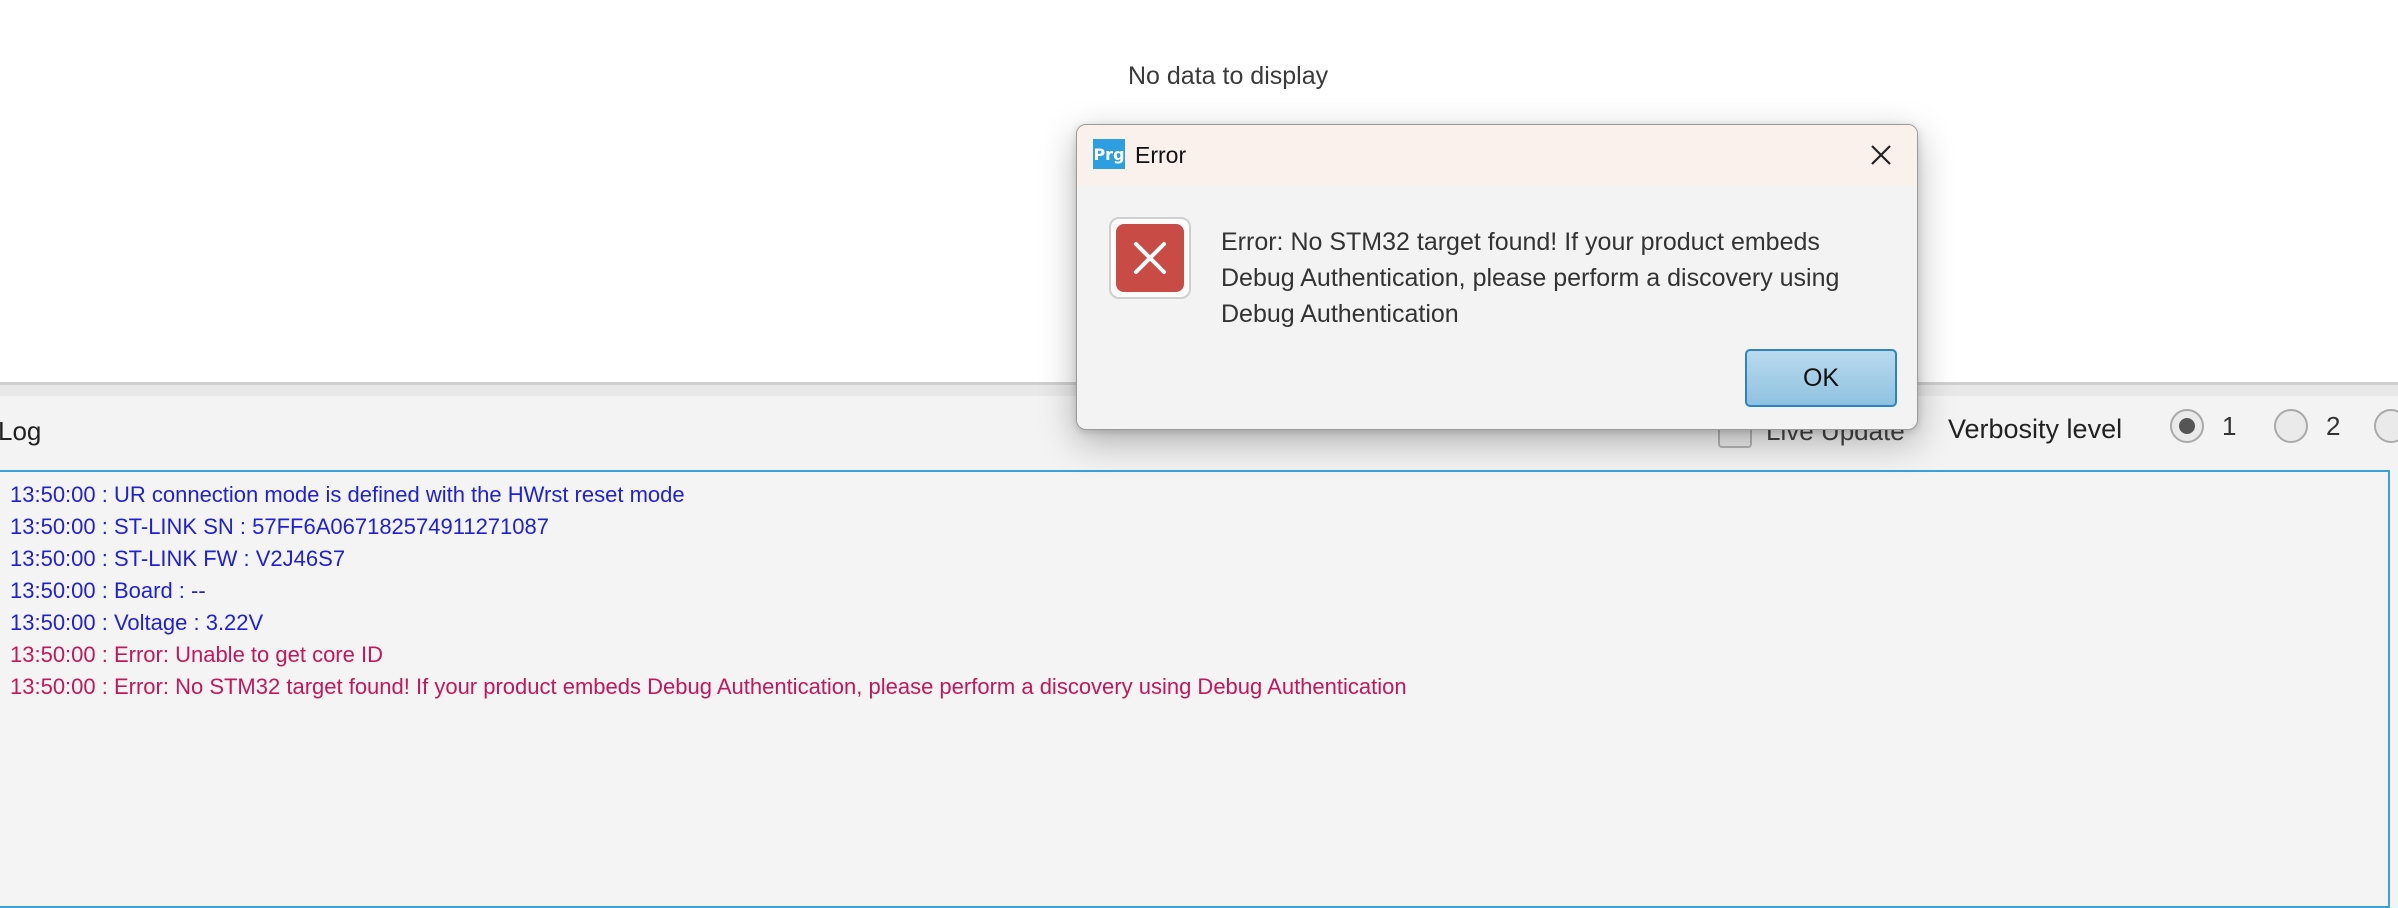 The width and height of the screenshot is (2398, 908). What do you see at coordinates (1109, 154) in the screenshot?
I see `app-icon: Prg` at bounding box center [1109, 154].